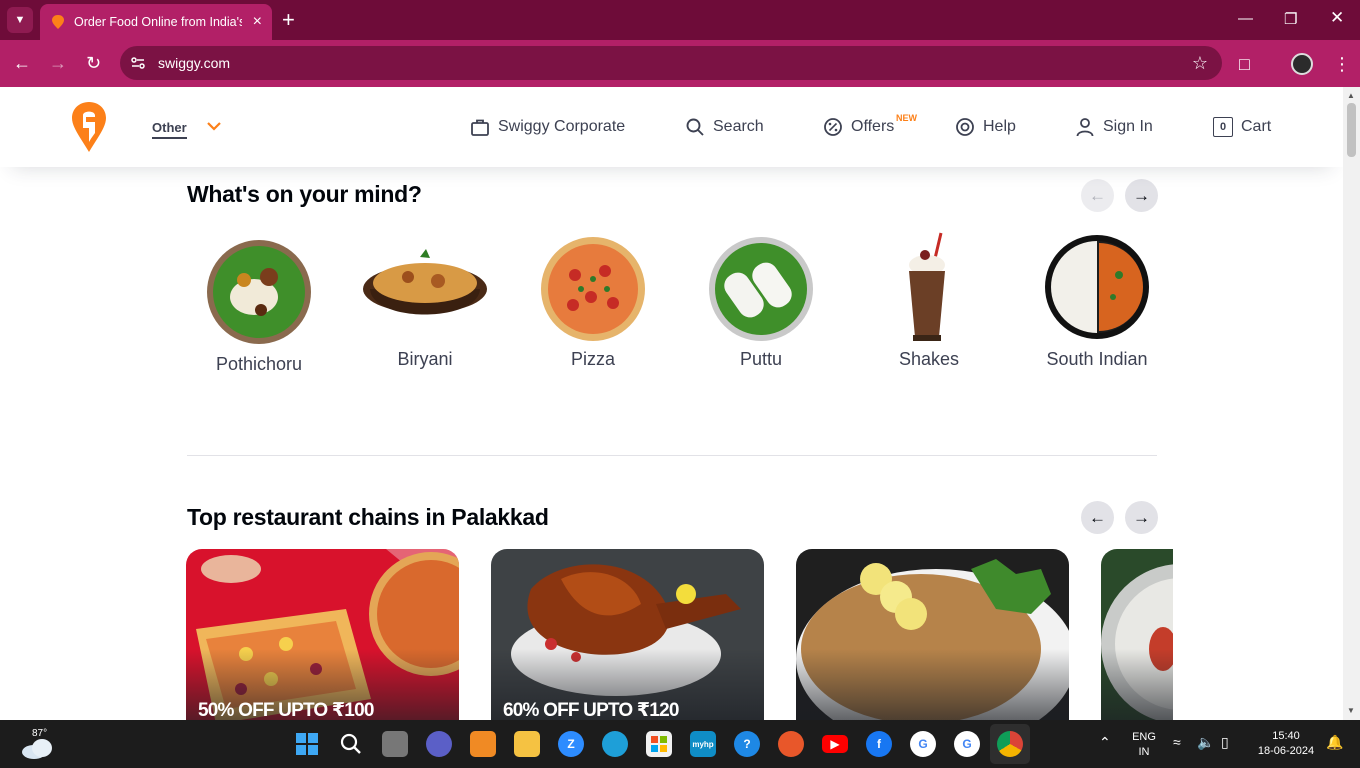 This screenshot has width=1360, height=768. I want to click on new-tab-button: +, so click(288, 20).